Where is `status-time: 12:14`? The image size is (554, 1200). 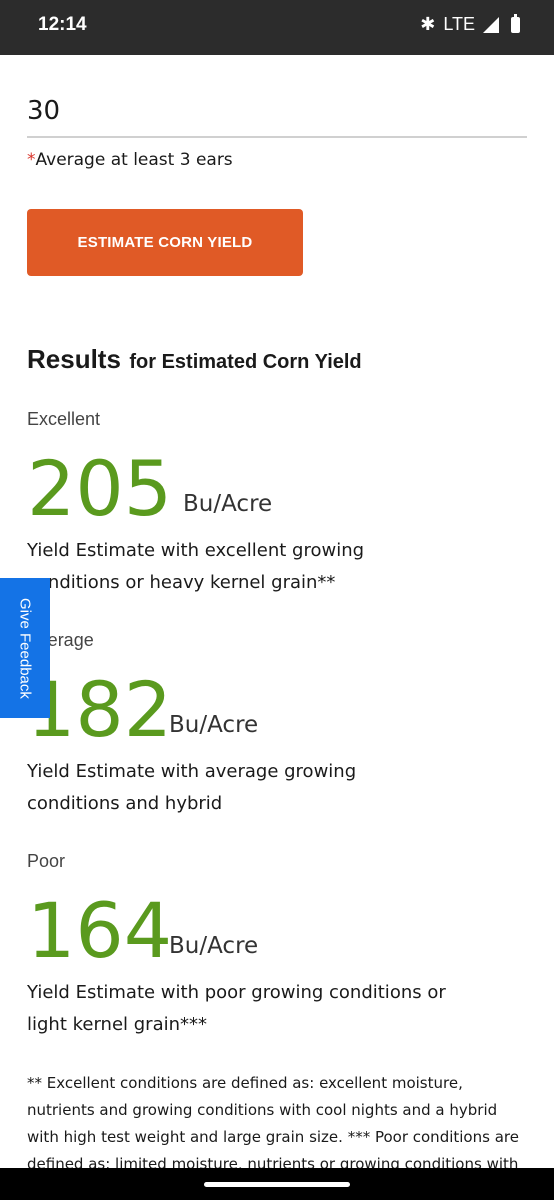
status-time: 12:14 is located at coordinates (62, 24).